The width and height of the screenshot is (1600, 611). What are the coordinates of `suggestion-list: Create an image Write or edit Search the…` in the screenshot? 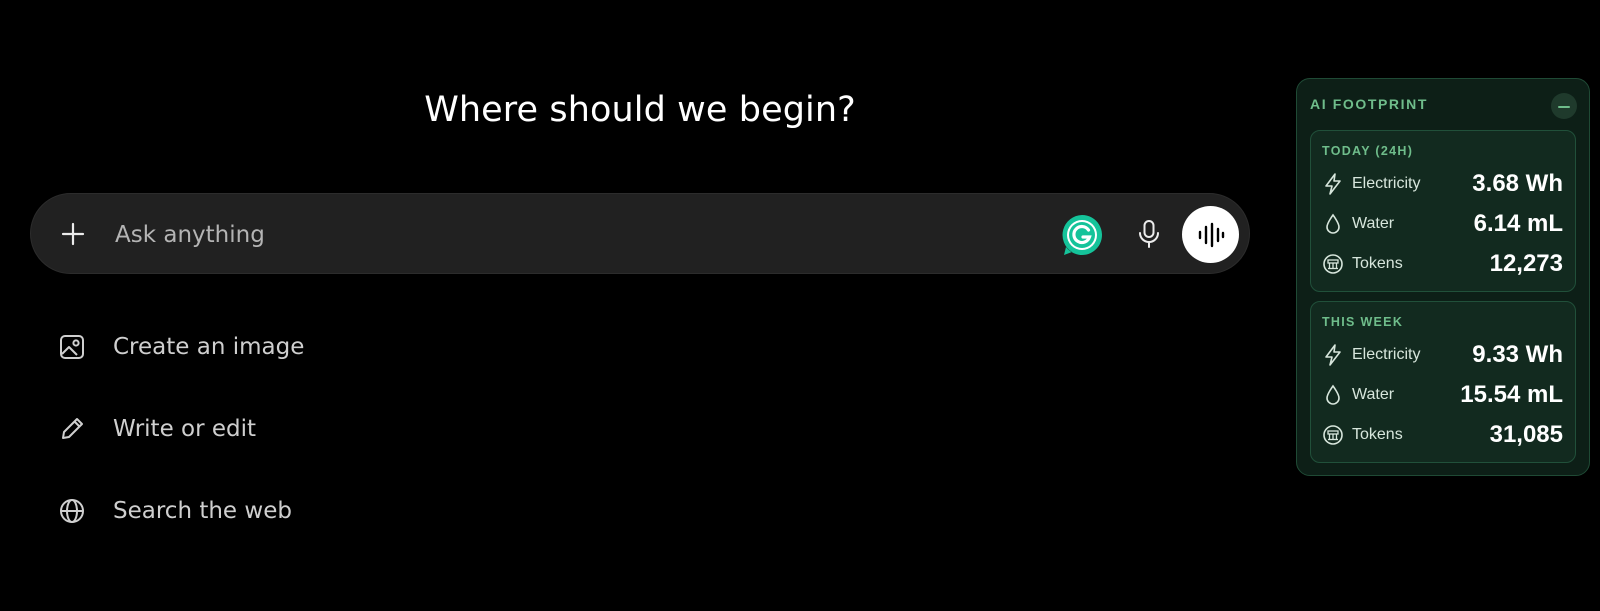 It's located at (180, 448).